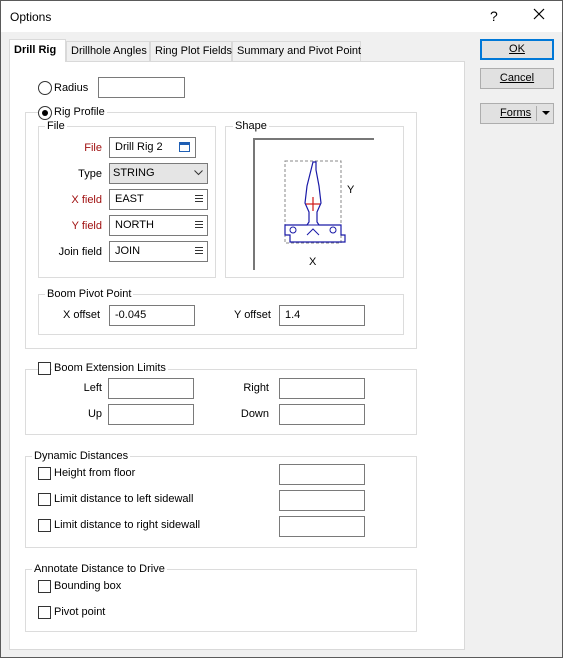 The image size is (563, 658). Describe the element at coordinates (313, 262) in the screenshot. I see `x-axis-label: X` at that location.